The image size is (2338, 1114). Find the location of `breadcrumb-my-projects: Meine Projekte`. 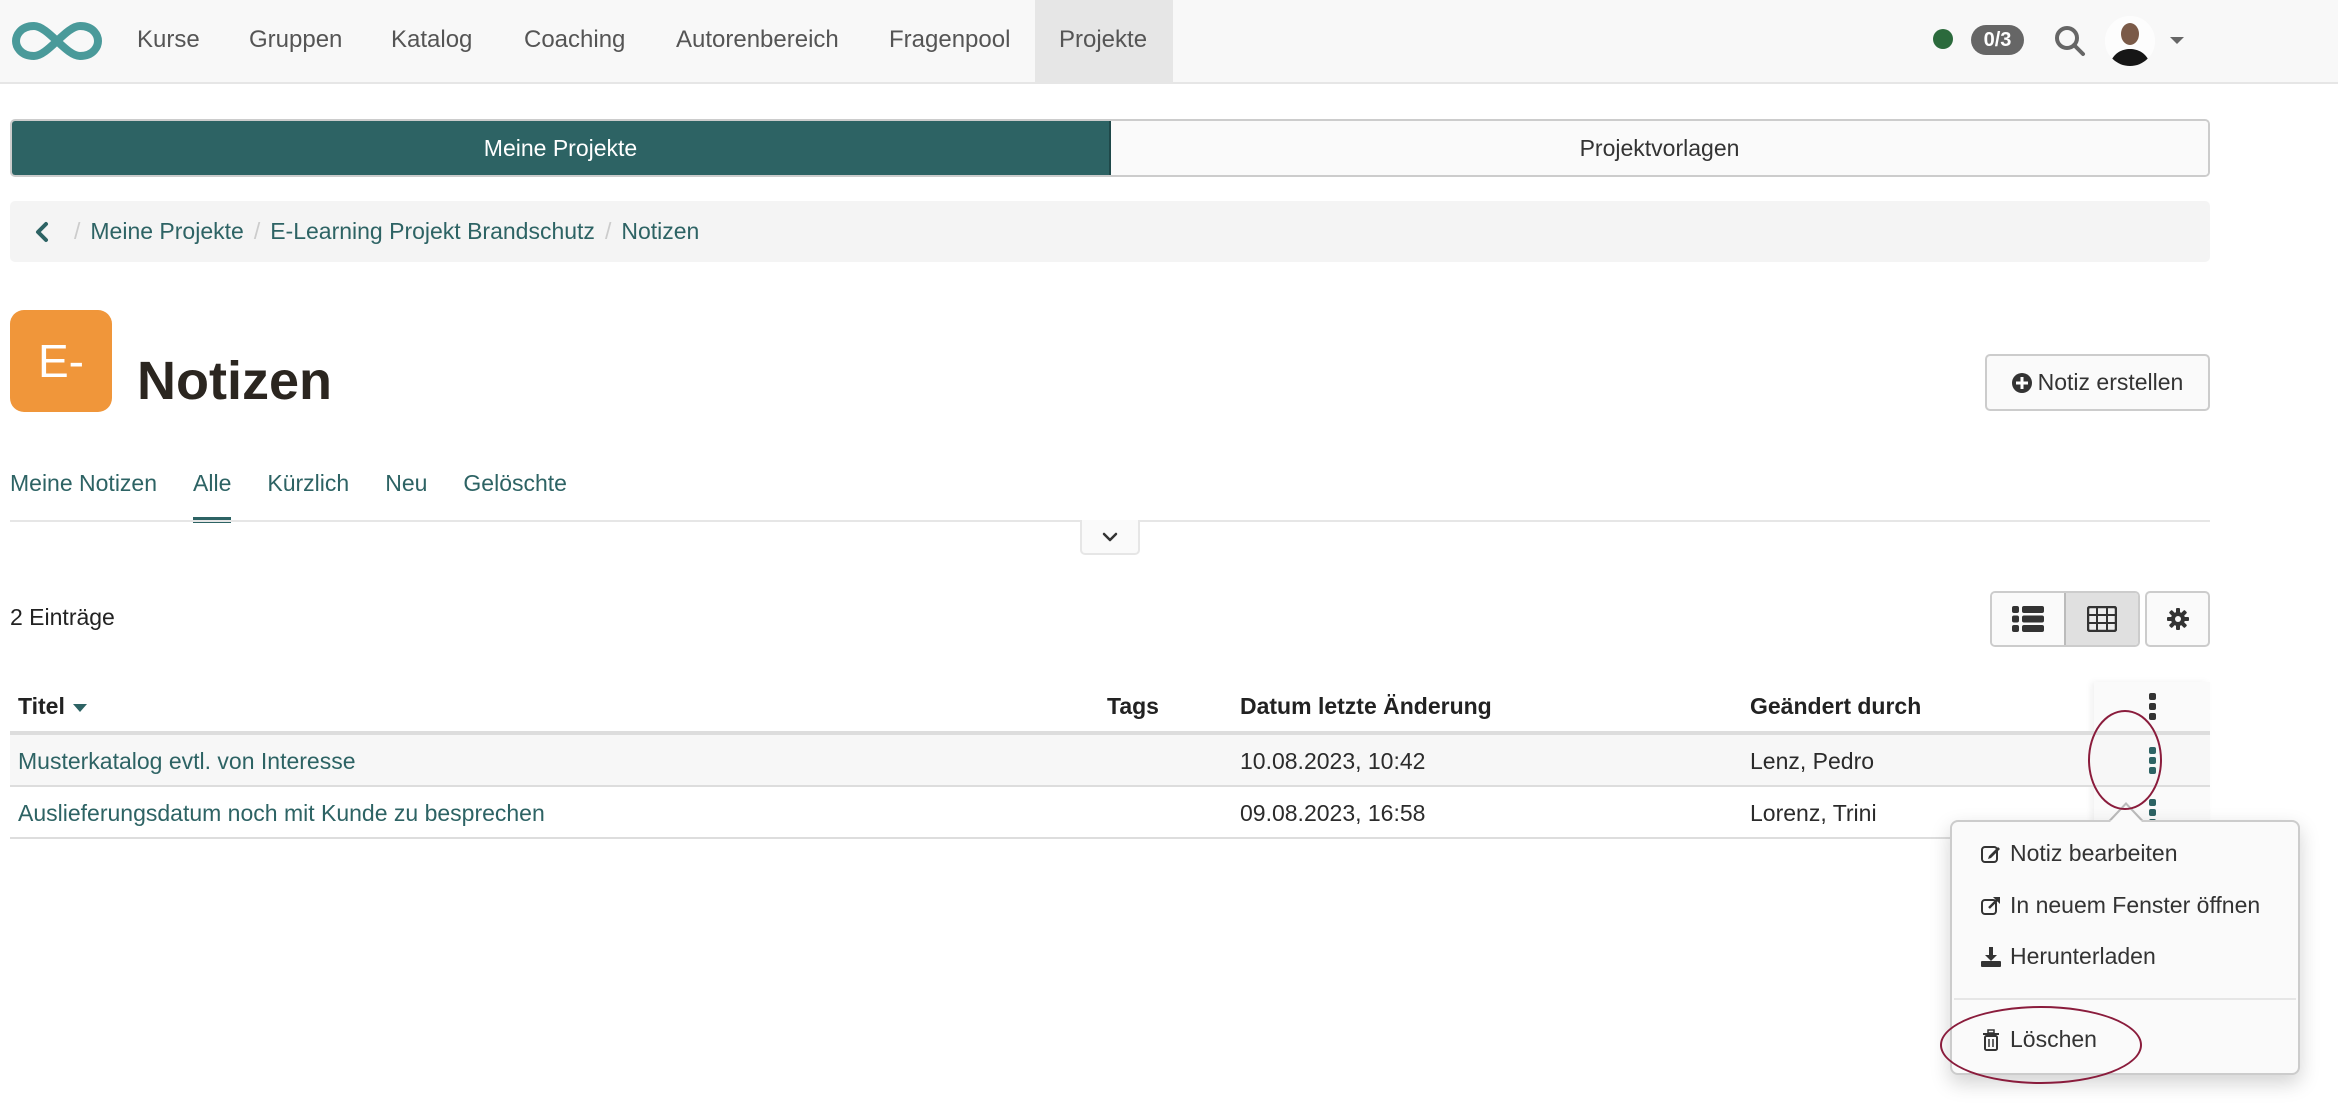

breadcrumb-my-projects: Meine Projekte is located at coordinates (166, 231).